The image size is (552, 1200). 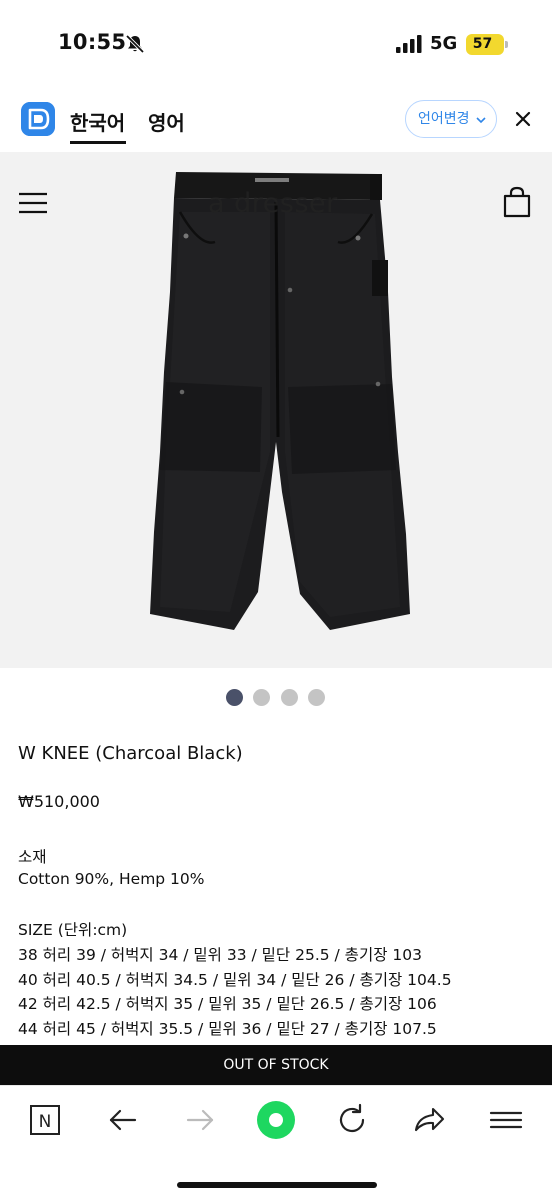 I want to click on product-price: ₩510,000, so click(x=59, y=801).